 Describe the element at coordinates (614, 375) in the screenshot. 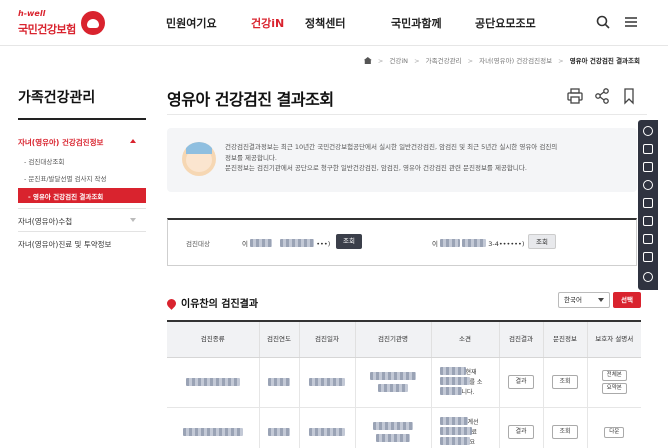

I see `guide-full-button: 전체본` at that location.